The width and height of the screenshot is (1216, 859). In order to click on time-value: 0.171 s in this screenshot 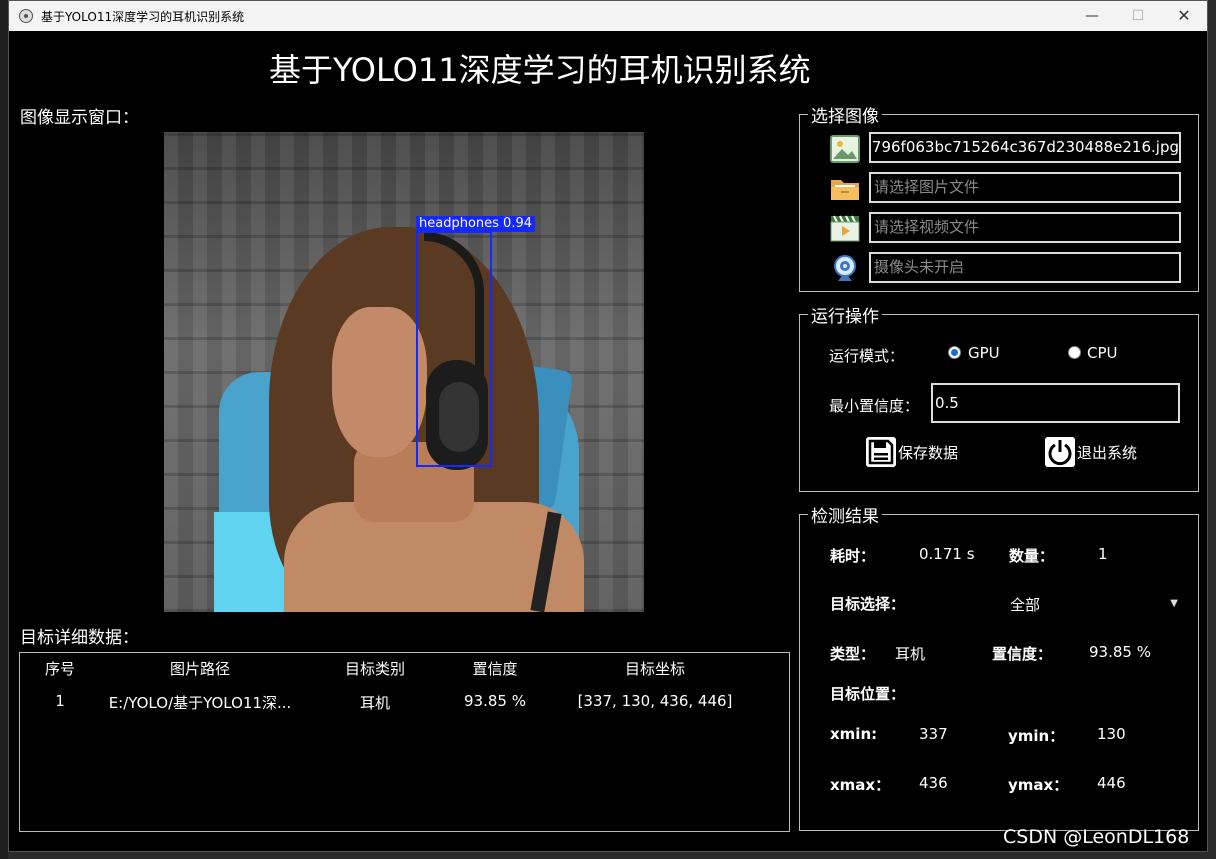, I will do `click(947, 554)`.